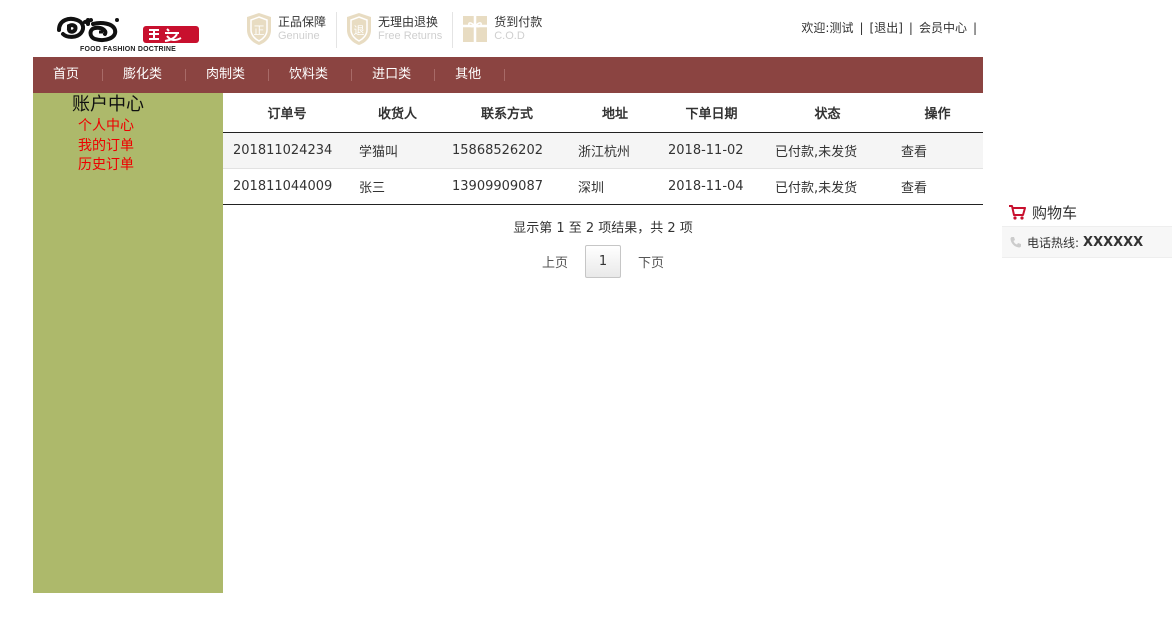 This screenshot has height=635, width=1172. What do you see at coordinates (827, 113) in the screenshot?
I see `column-header: 状态` at bounding box center [827, 113].